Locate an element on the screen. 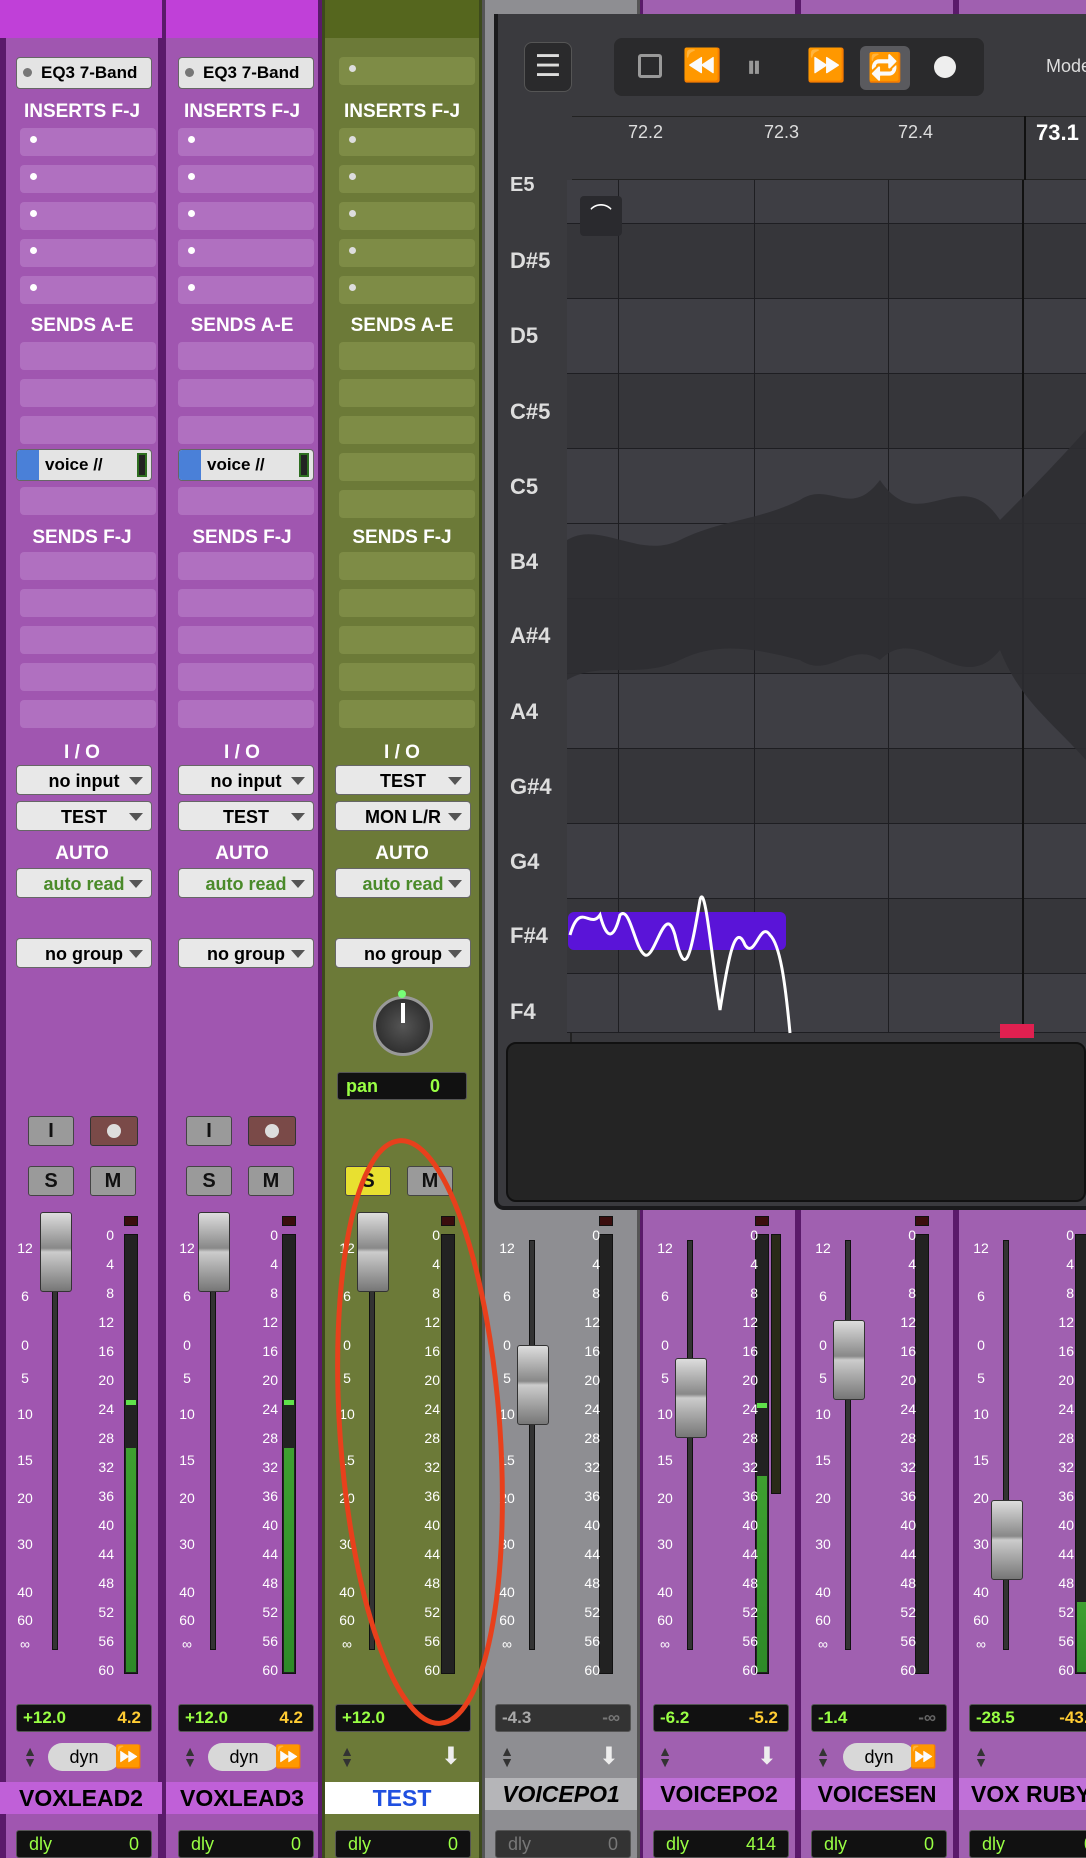 The width and height of the screenshot is (1086, 1858). track-name: VOICEPO2 is located at coordinates (719, 1794).